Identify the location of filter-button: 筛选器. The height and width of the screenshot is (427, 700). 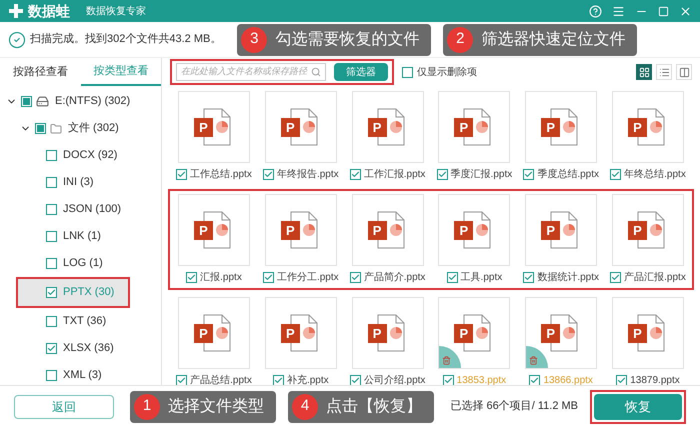
(361, 72).